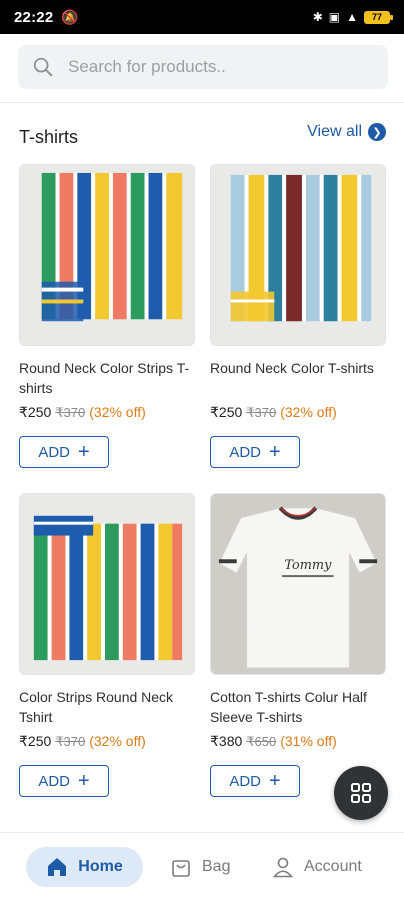  What do you see at coordinates (202, 17) in the screenshot?
I see `status-bar: 22:22 🔕 ✱ ▣ ▲ 77` at bounding box center [202, 17].